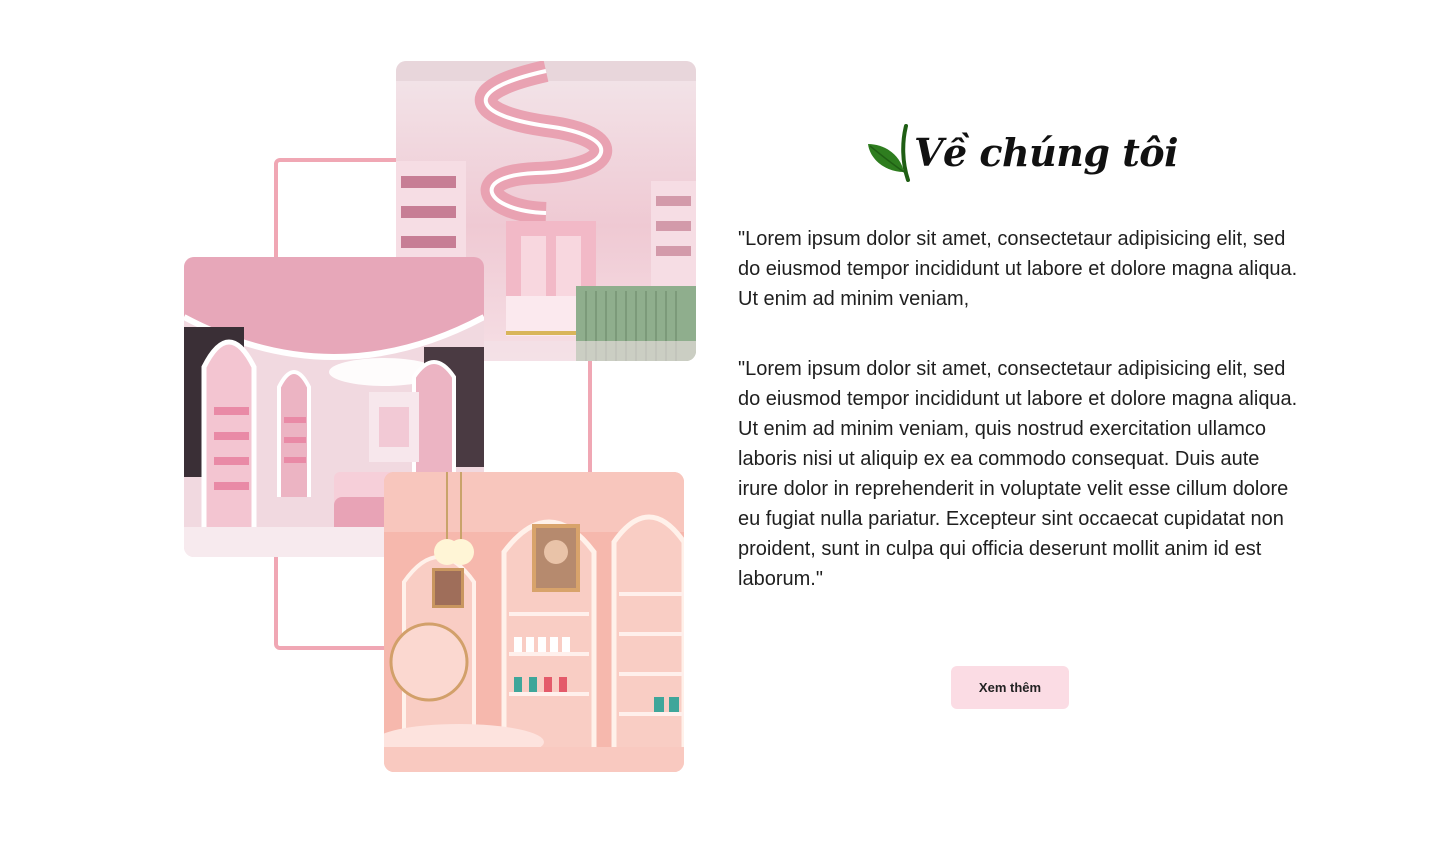 The height and width of the screenshot is (841, 1442). I want to click on section-title: Về chúng tôi, so click(1046, 152).